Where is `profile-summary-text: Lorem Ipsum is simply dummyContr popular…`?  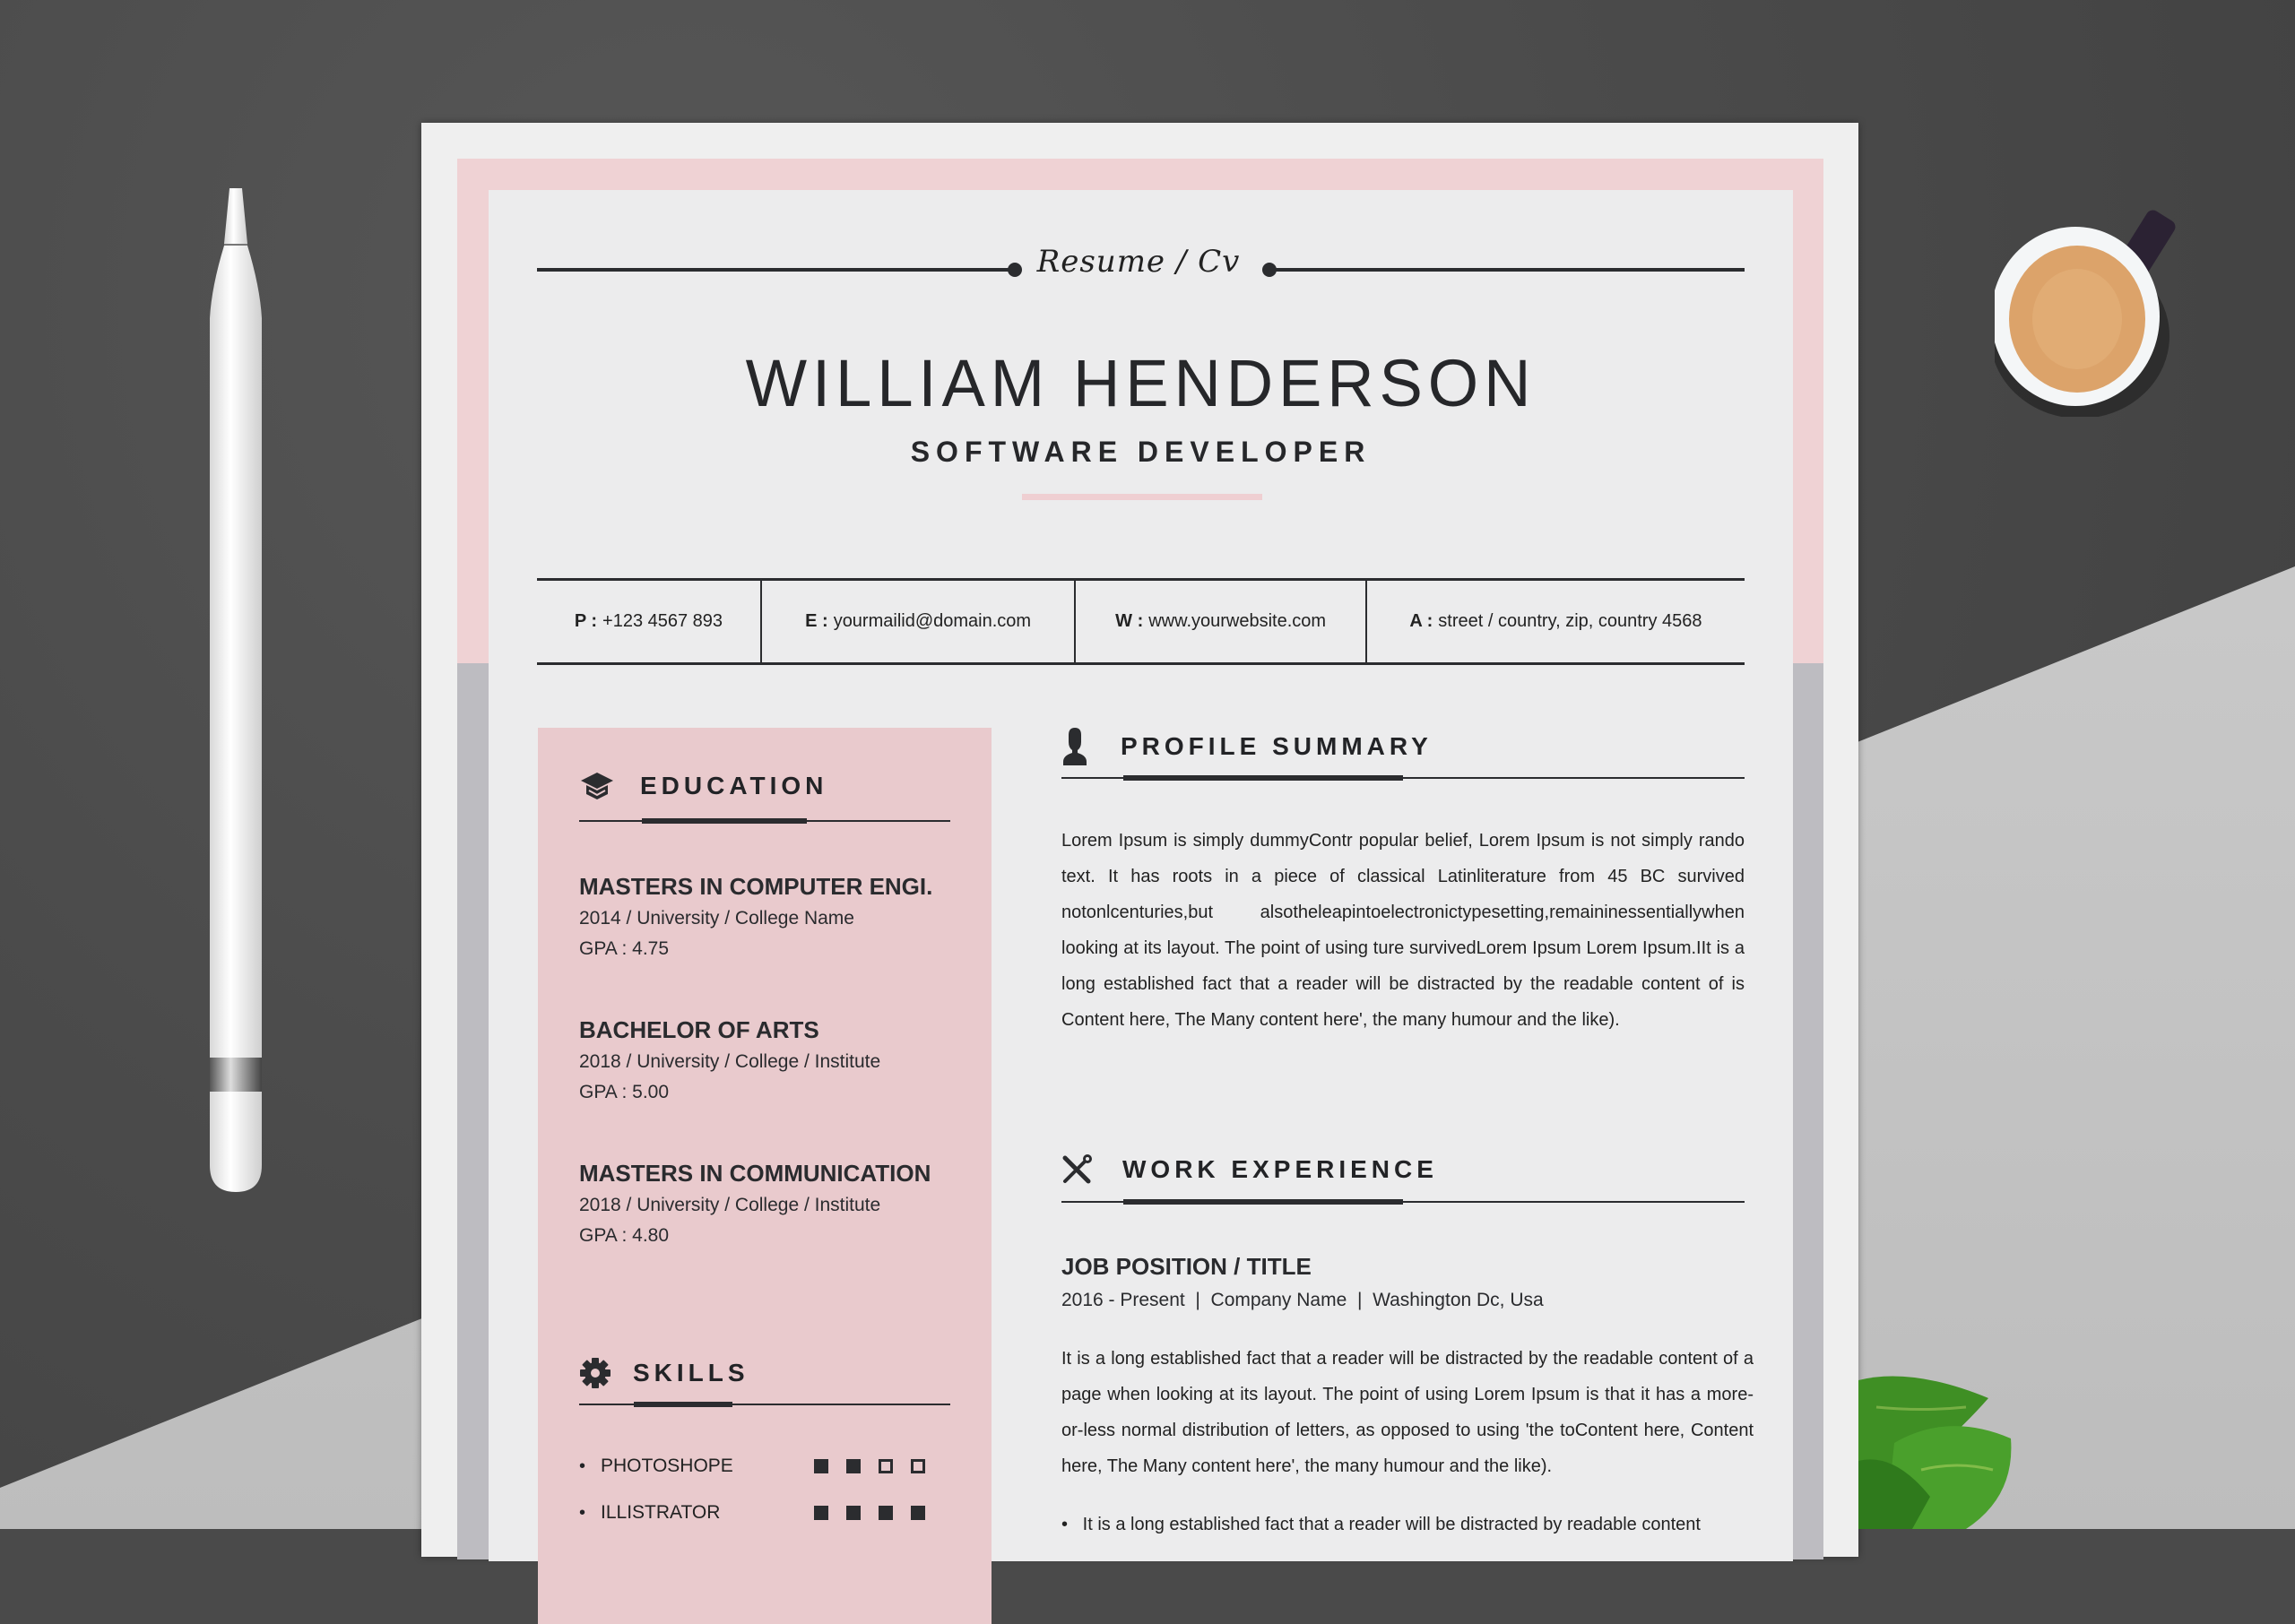
profile-summary-text: Lorem Ipsum is simply dummyContr popular… is located at coordinates (1403, 931).